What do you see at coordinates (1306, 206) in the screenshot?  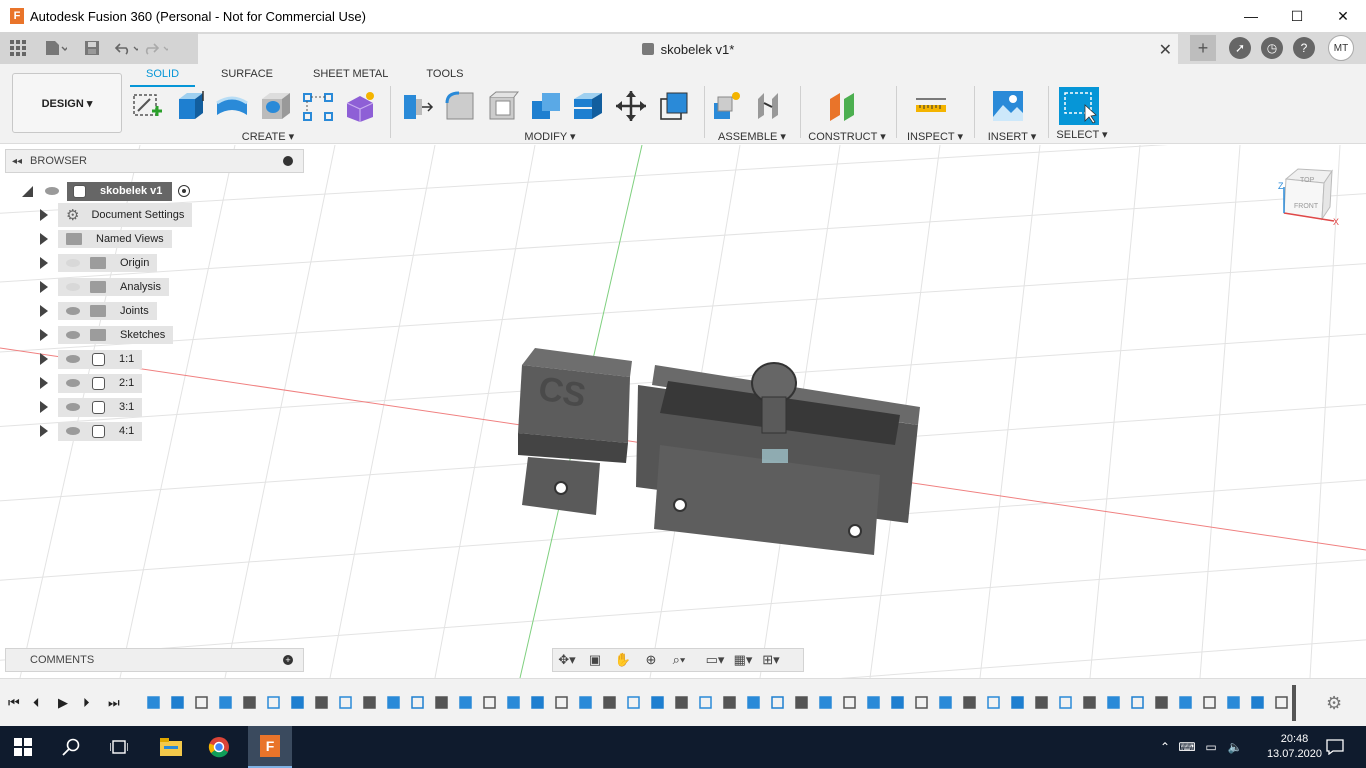 I see `viewcube-front-label: FRONT` at bounding box center [1306, 206].